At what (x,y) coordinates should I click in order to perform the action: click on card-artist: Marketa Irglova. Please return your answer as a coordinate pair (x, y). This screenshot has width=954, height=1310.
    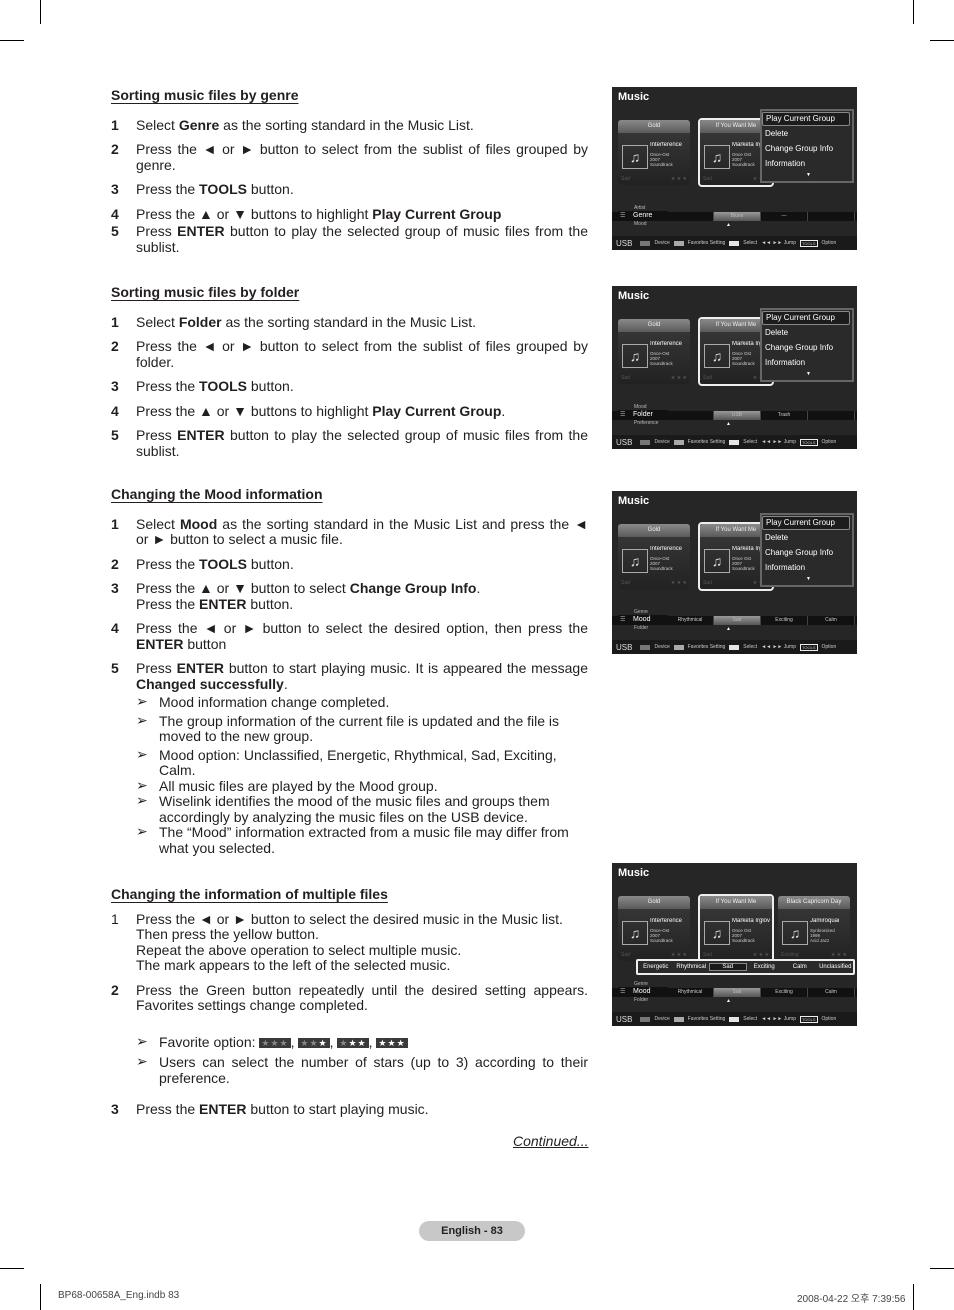
    Looking at the image, I should click on (751, 921).